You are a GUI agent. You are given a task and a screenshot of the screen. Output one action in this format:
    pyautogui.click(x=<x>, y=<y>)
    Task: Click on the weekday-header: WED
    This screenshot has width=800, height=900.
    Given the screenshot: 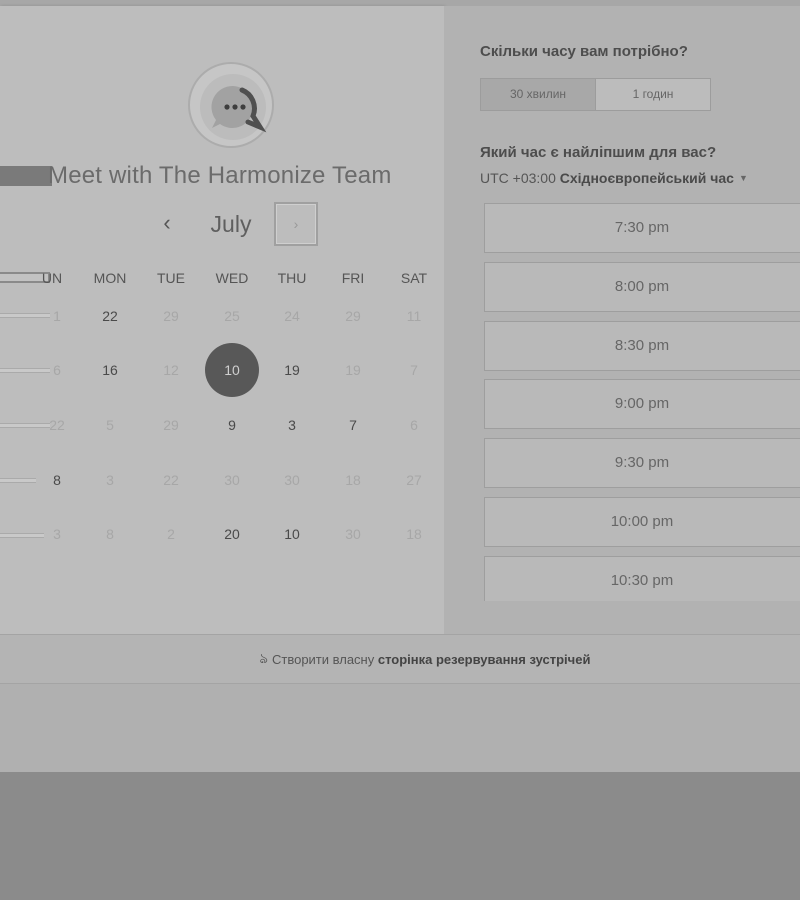 What is the action you would take?
    pyautogui.click(x=232, y=278)
    